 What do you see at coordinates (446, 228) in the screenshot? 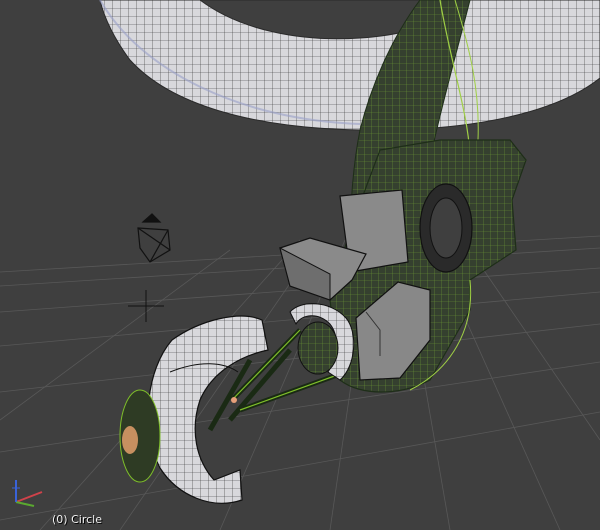
I see `eye-housing` at bounding box center [446, 228].